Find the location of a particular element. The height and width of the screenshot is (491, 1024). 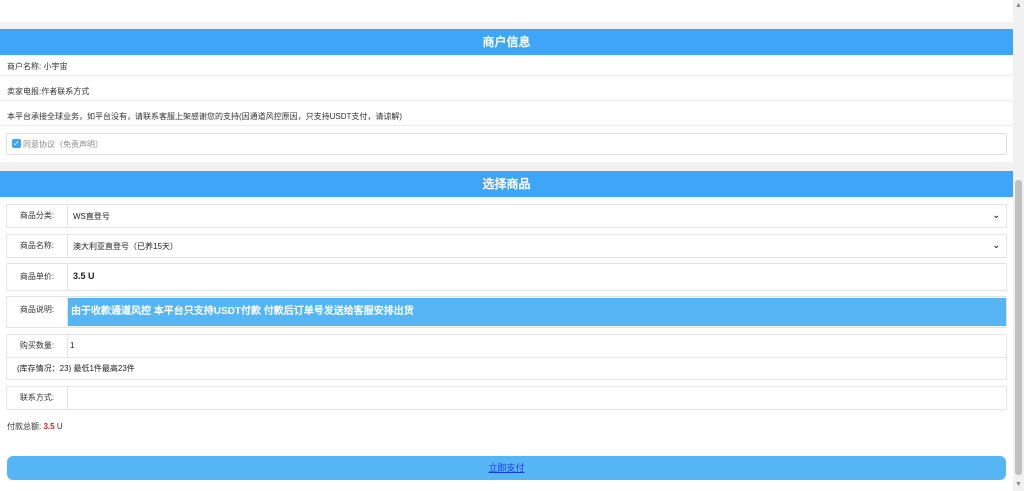

total-unit: U is located at coordinates (59, 426).